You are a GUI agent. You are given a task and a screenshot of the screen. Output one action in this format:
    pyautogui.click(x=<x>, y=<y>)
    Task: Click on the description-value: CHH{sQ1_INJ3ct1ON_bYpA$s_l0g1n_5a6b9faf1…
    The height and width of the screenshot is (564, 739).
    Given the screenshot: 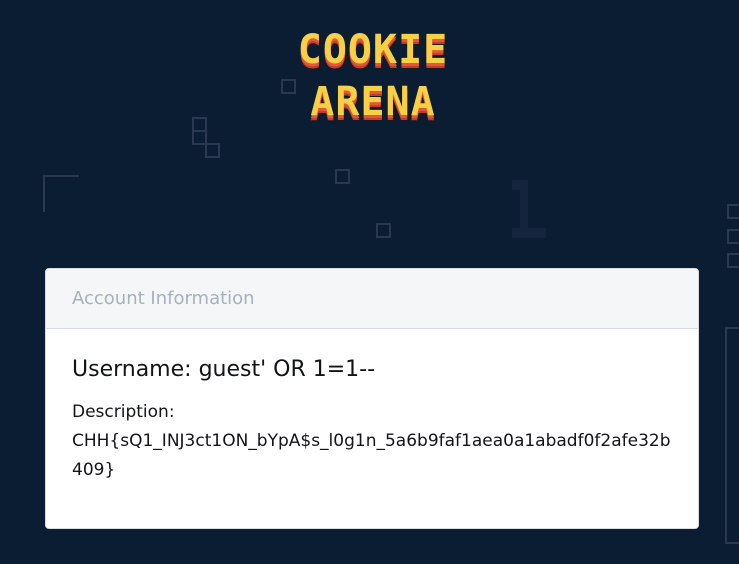 What is the action you would take?
    pyautogui.click(x=371, y=455)
    